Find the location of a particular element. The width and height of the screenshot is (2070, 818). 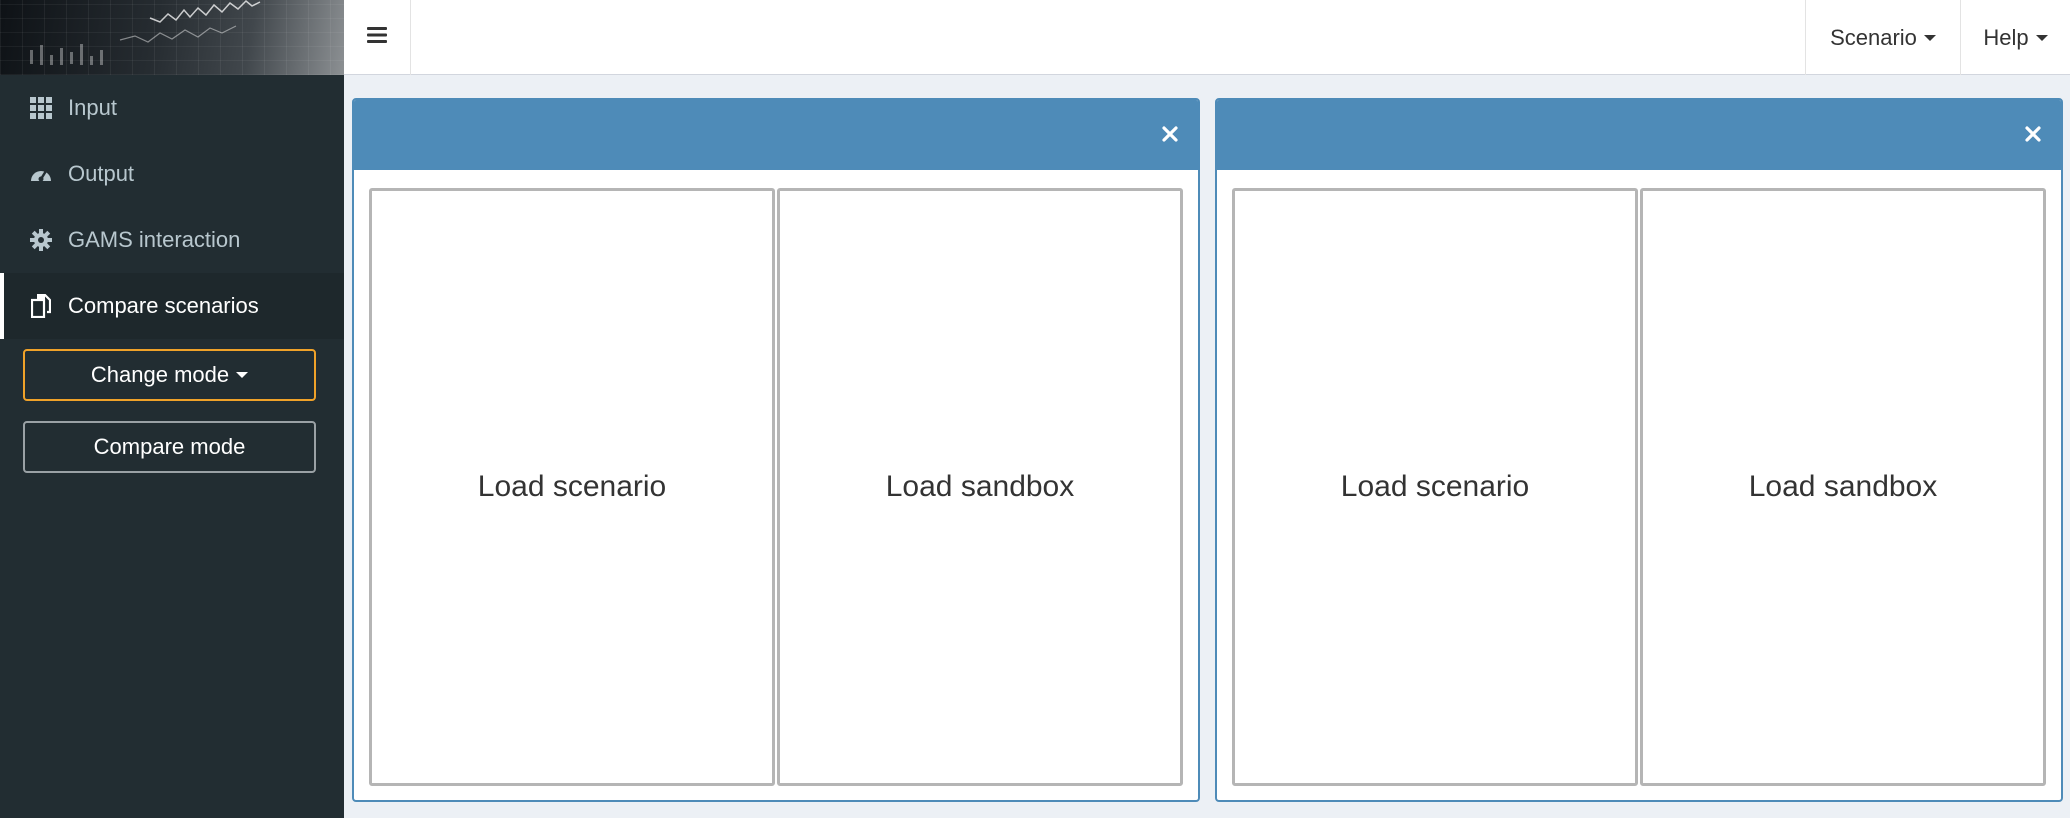

grid-icon is located at coordinates (41, 108).